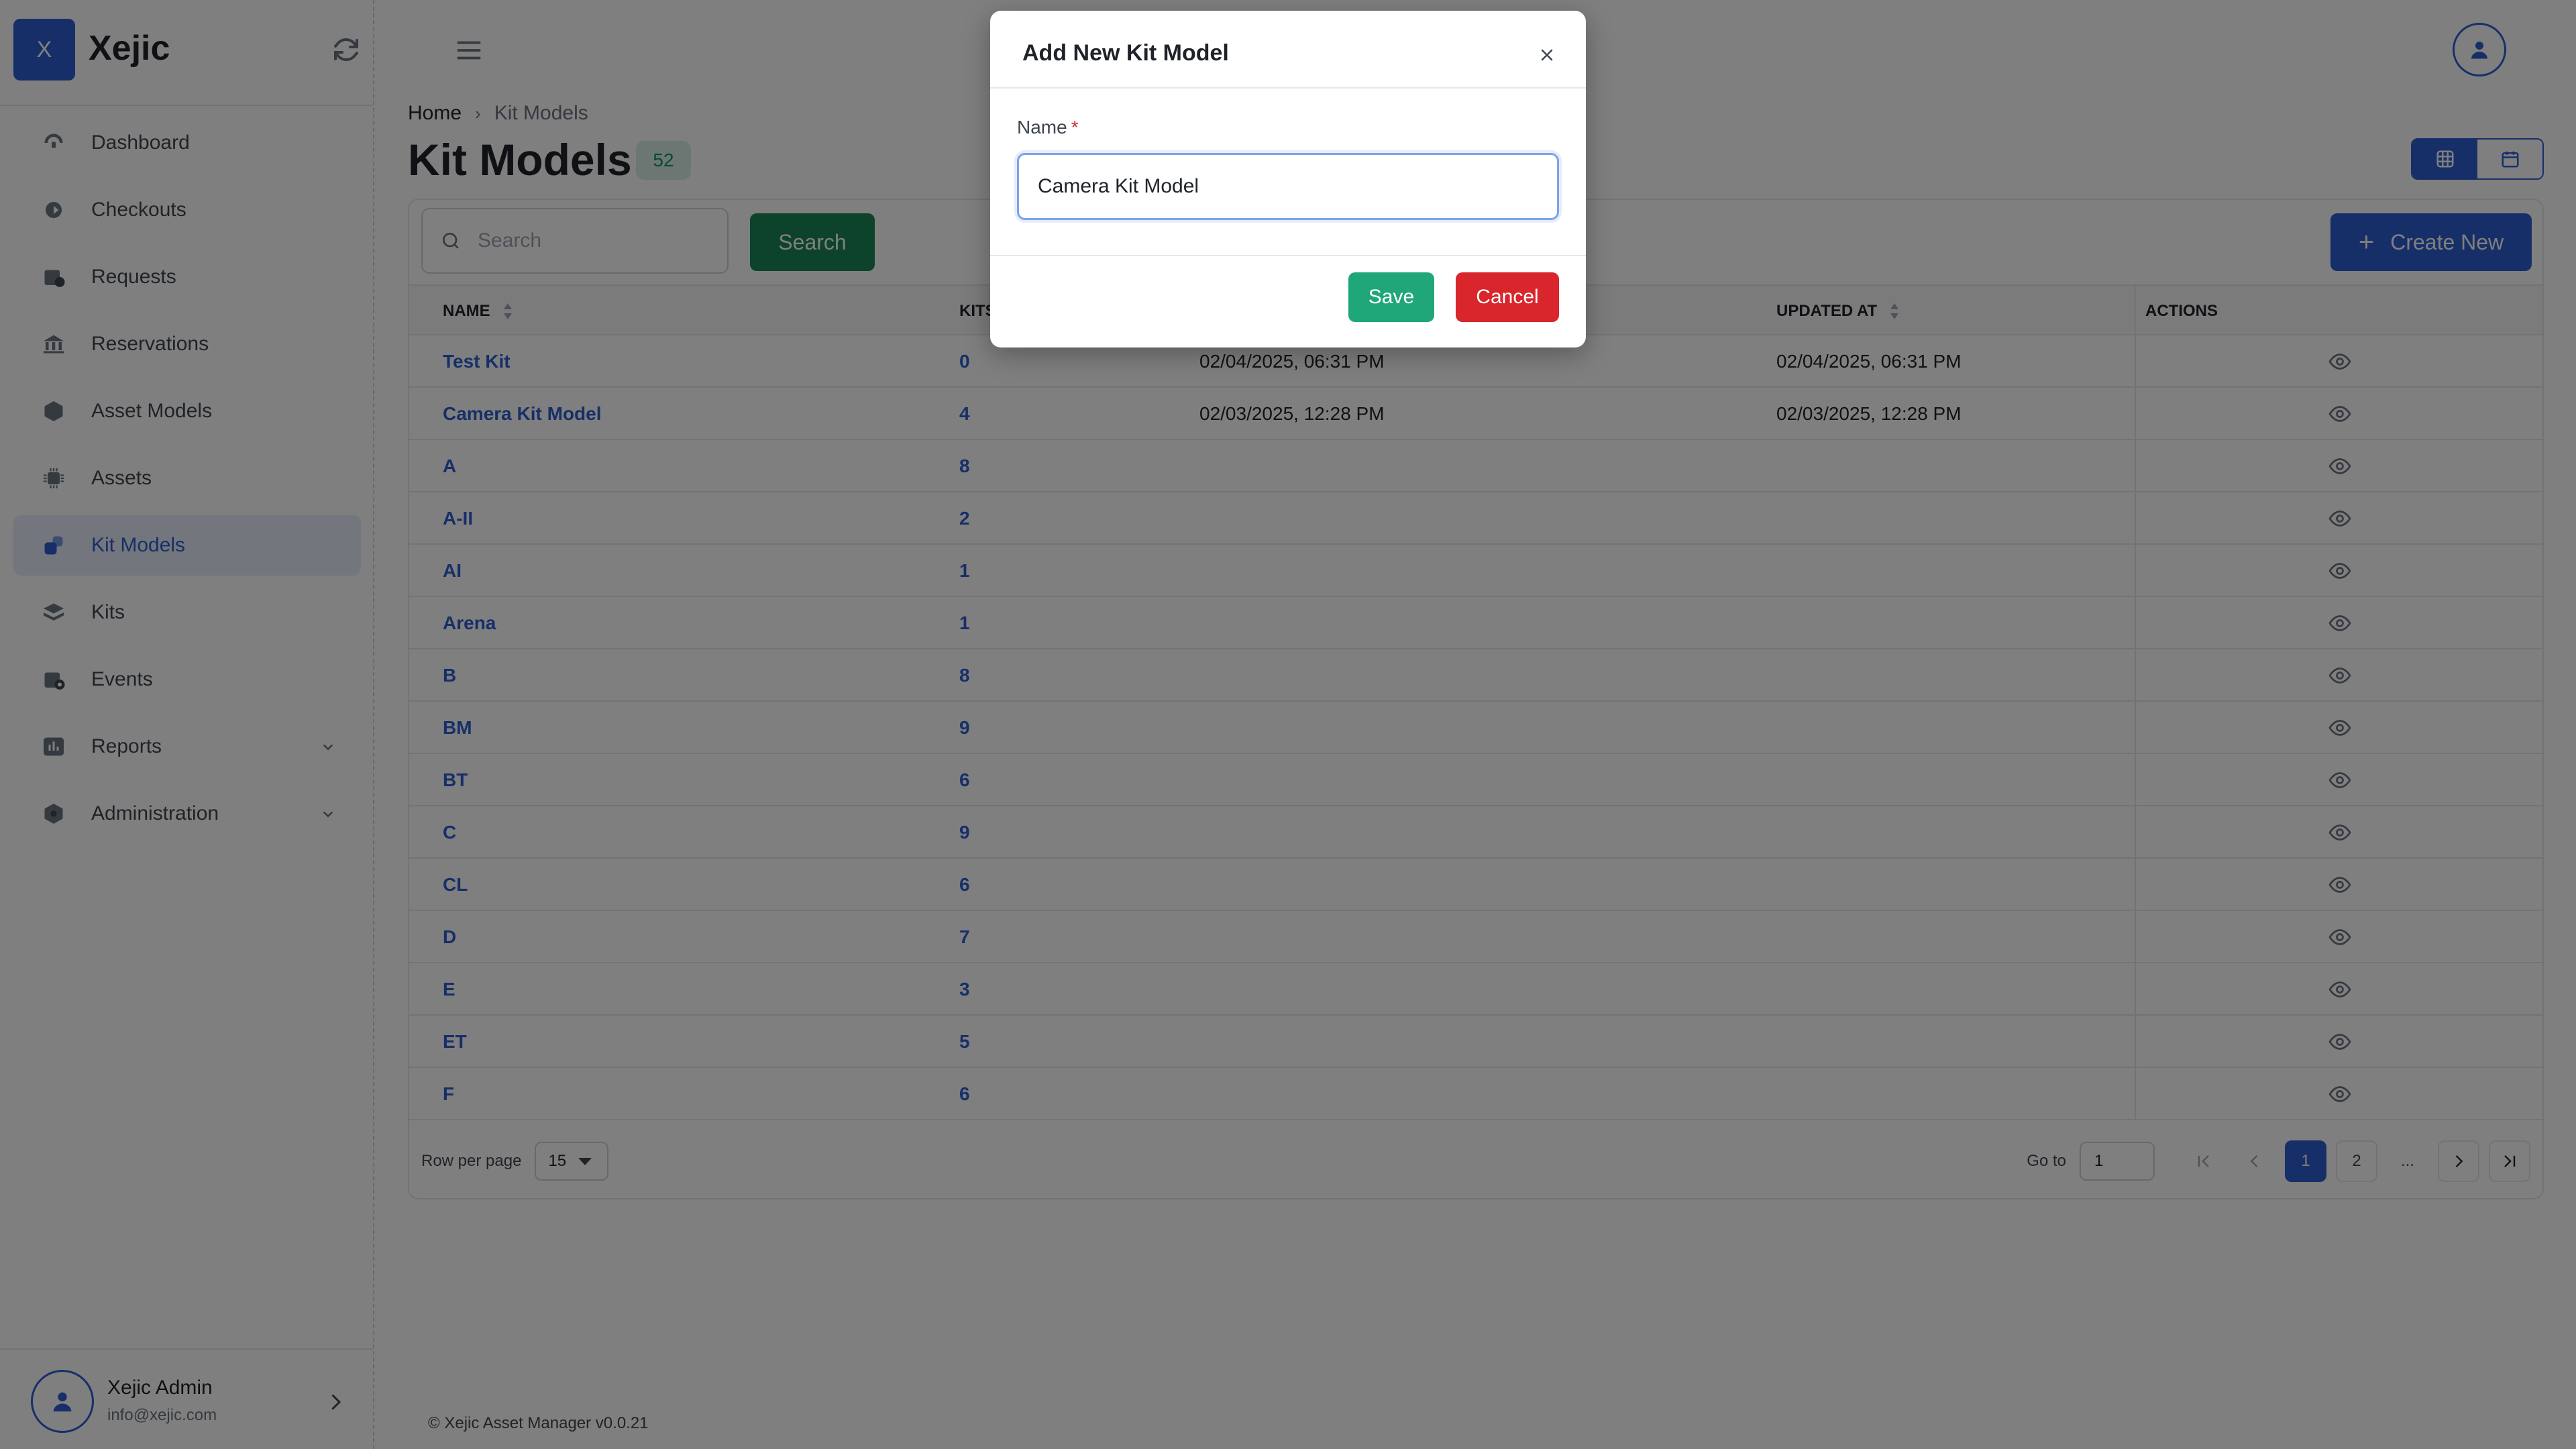 This screenshot has width=2576, height=1449. What do you see at coordinates (1288, 186) in the screenshot?
I see `name-field: Camera Kit Model` at bounding box center [1288, 186].